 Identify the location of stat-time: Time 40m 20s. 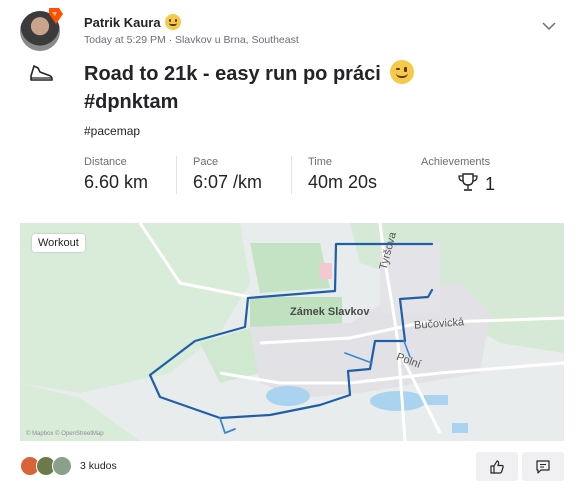
(351, 175).